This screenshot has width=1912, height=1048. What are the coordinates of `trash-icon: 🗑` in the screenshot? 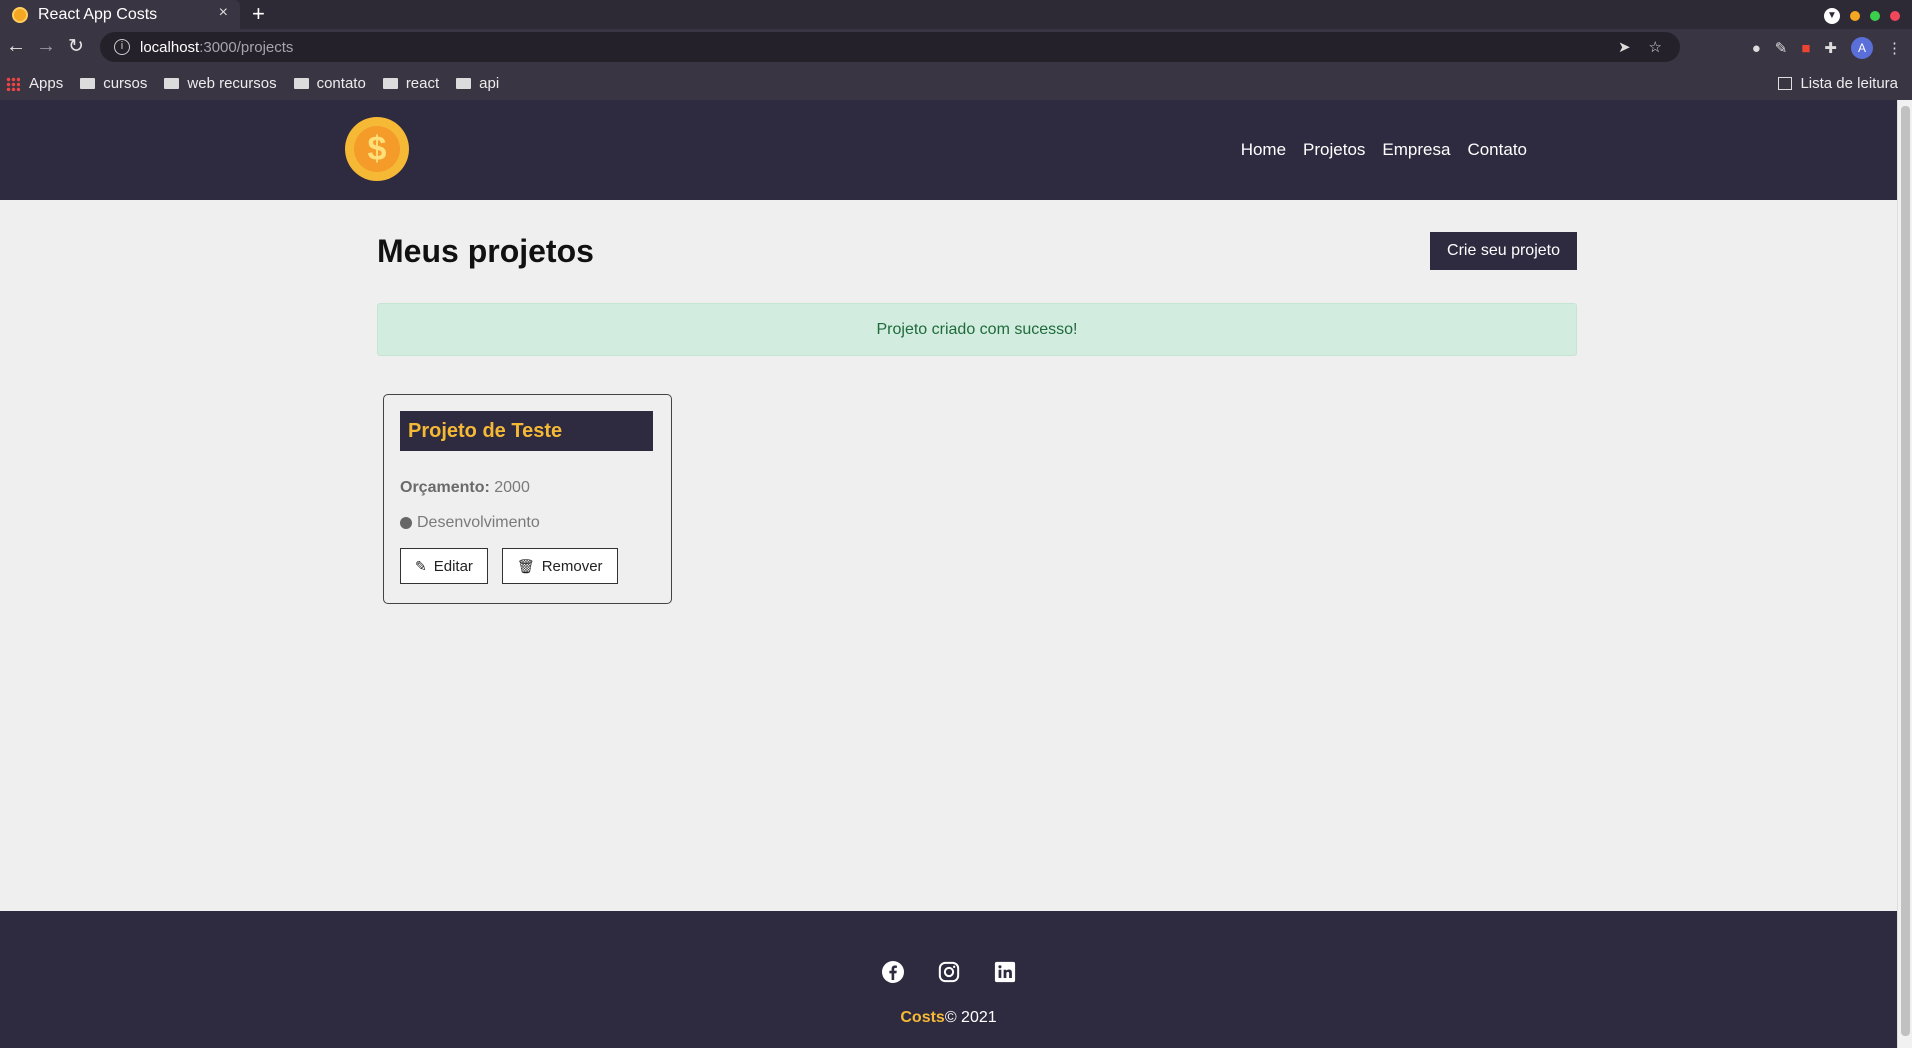 It's located at (525, 565).